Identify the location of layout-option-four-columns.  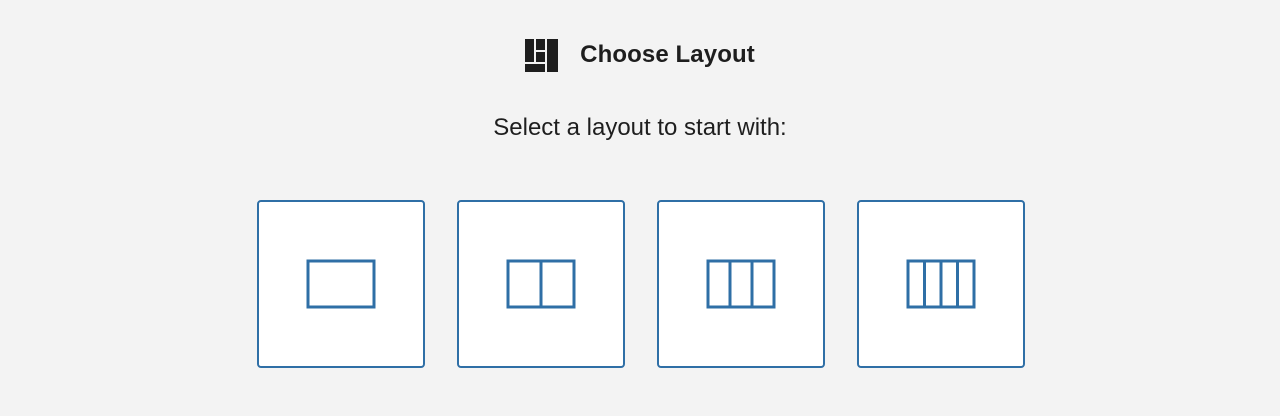
(941, 284).